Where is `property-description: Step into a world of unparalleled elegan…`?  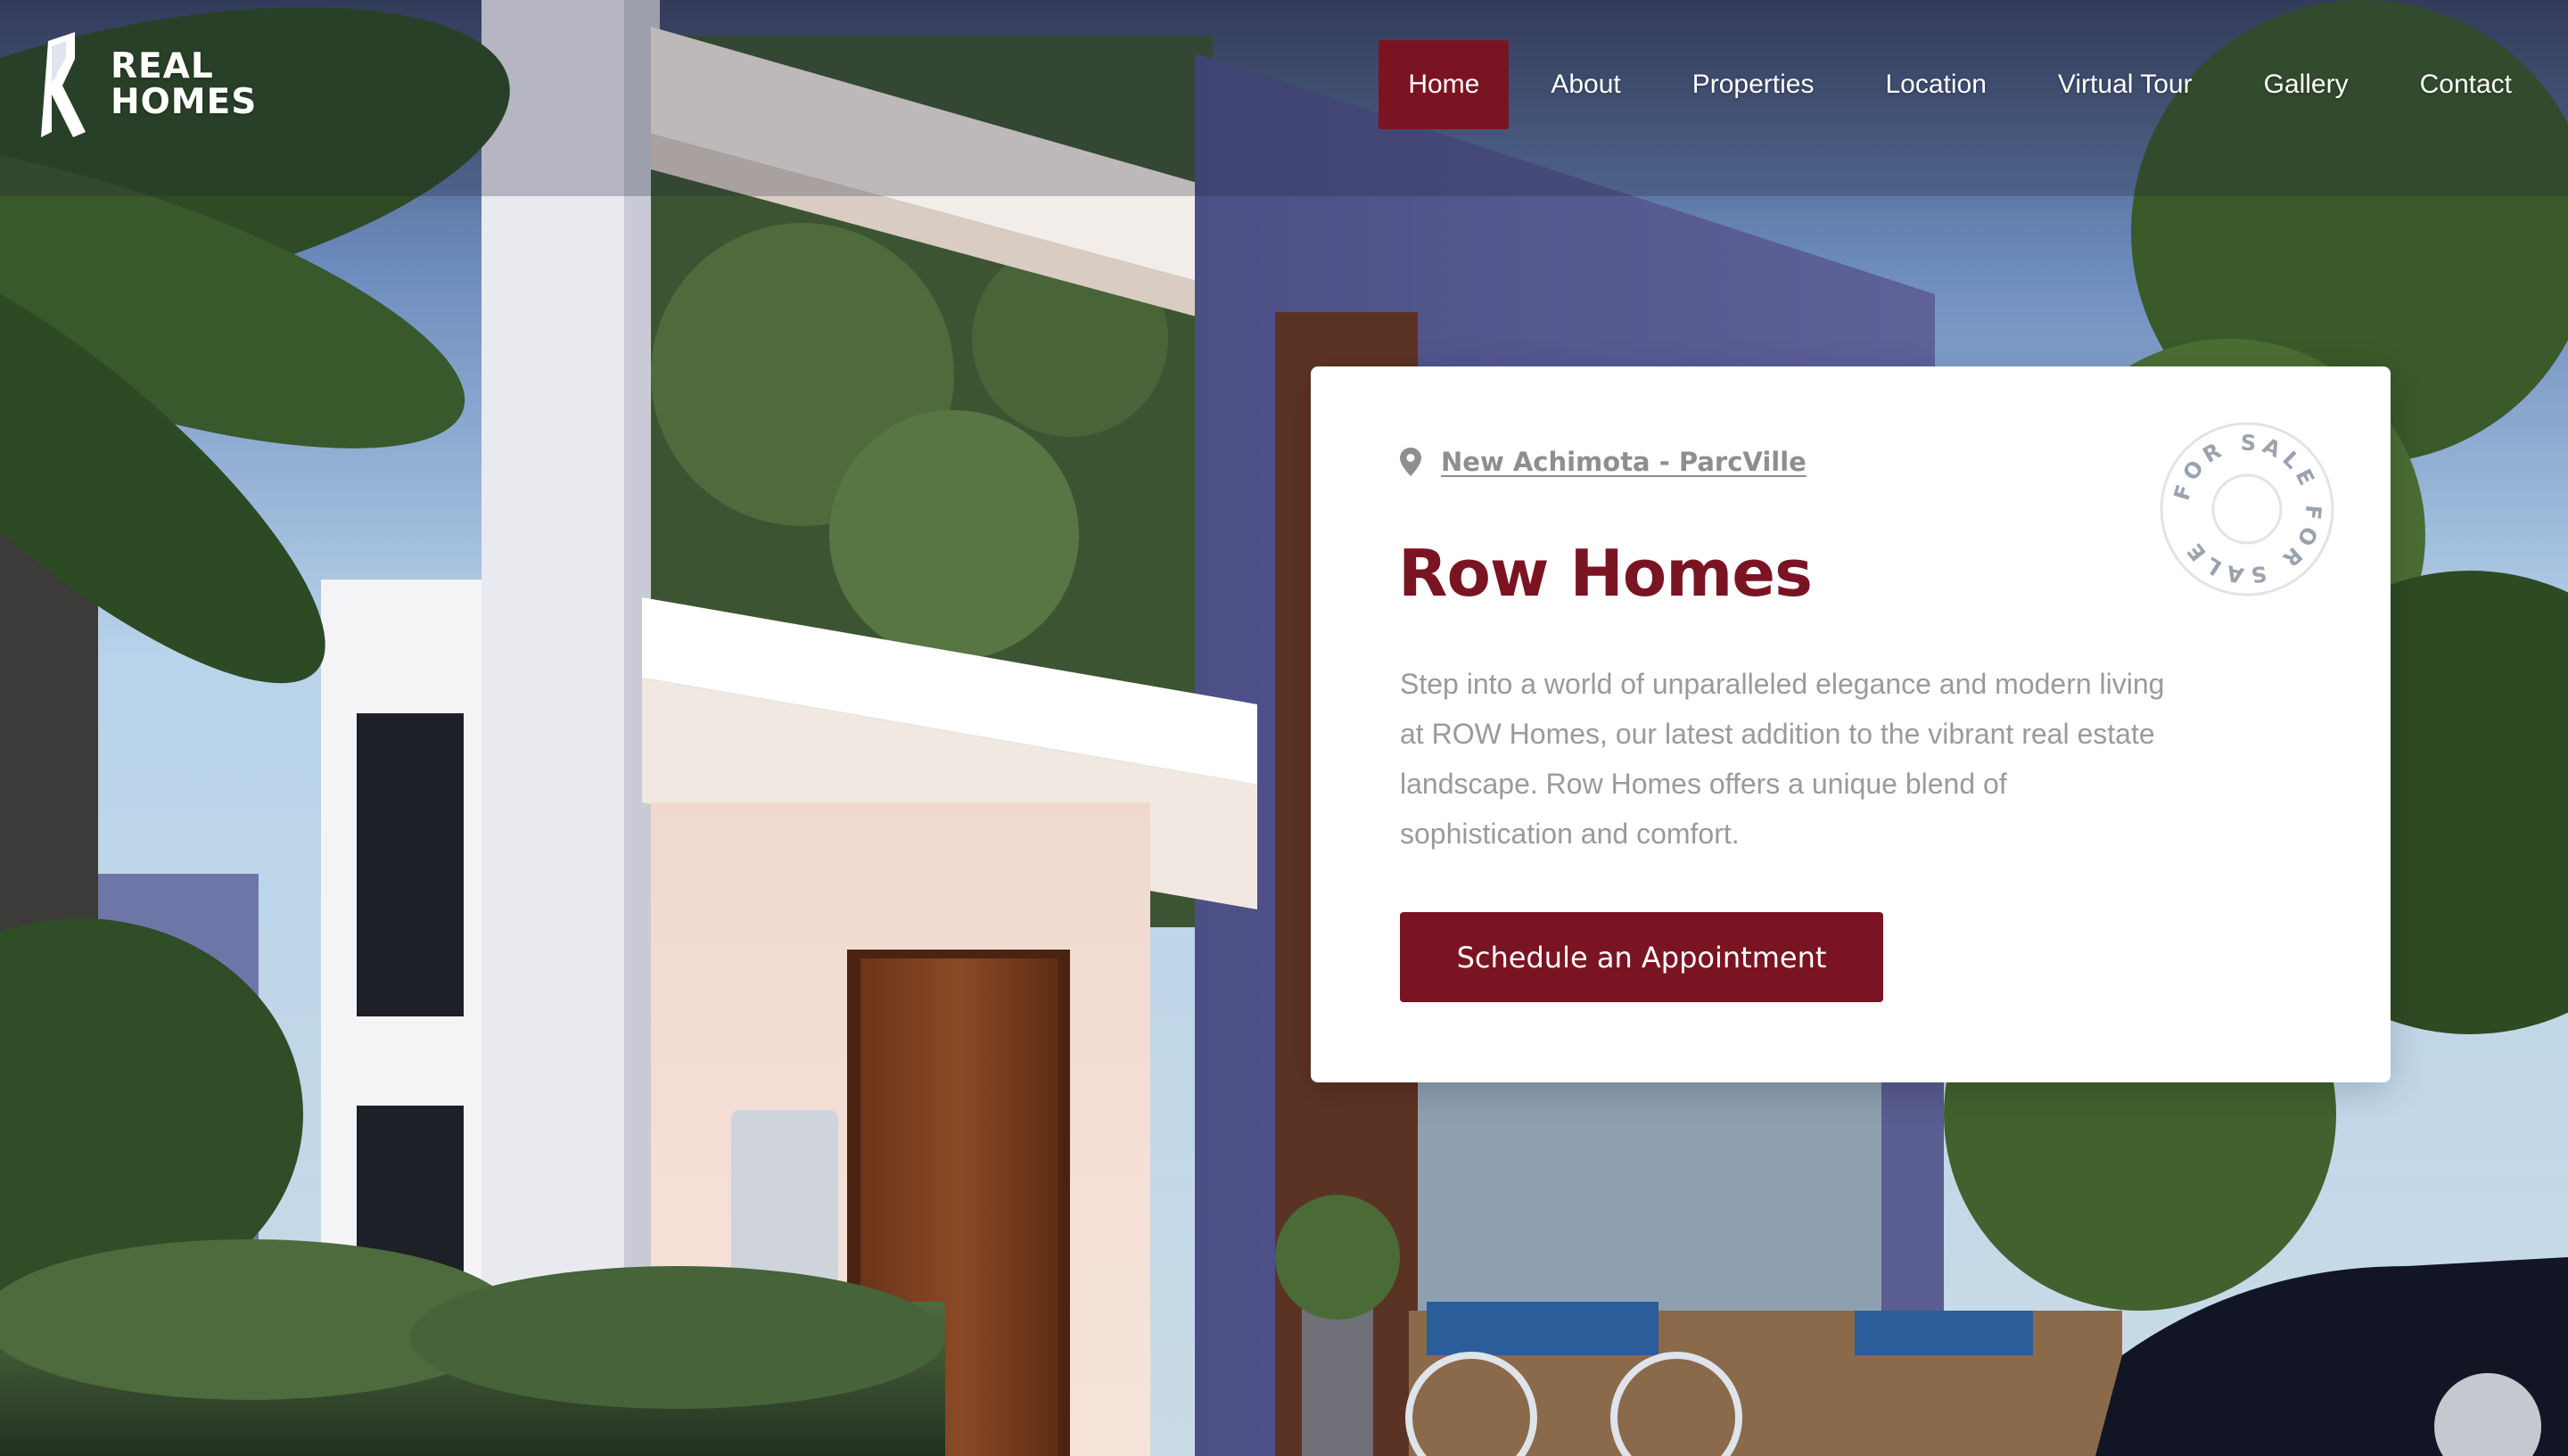 property-description: Step into a world of unparalleled elegan… is located at coordinates (1782, 759).